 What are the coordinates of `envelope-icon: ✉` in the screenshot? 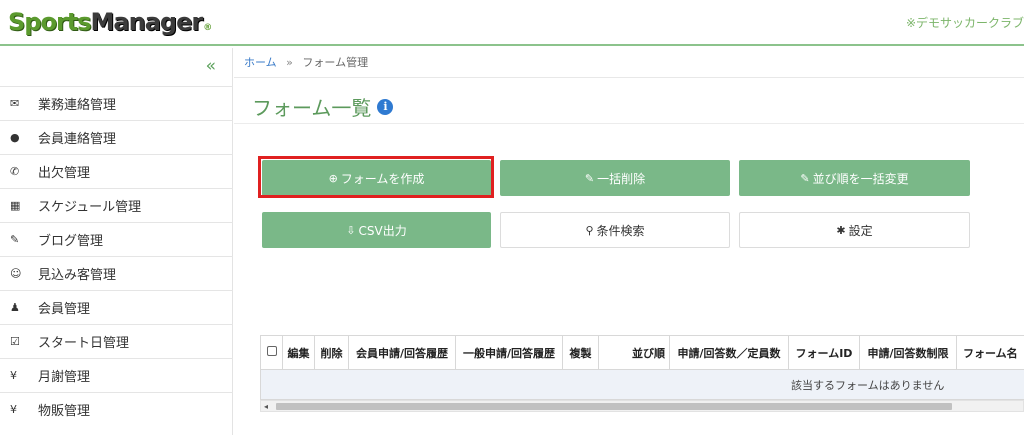 It's located at (15, 103).